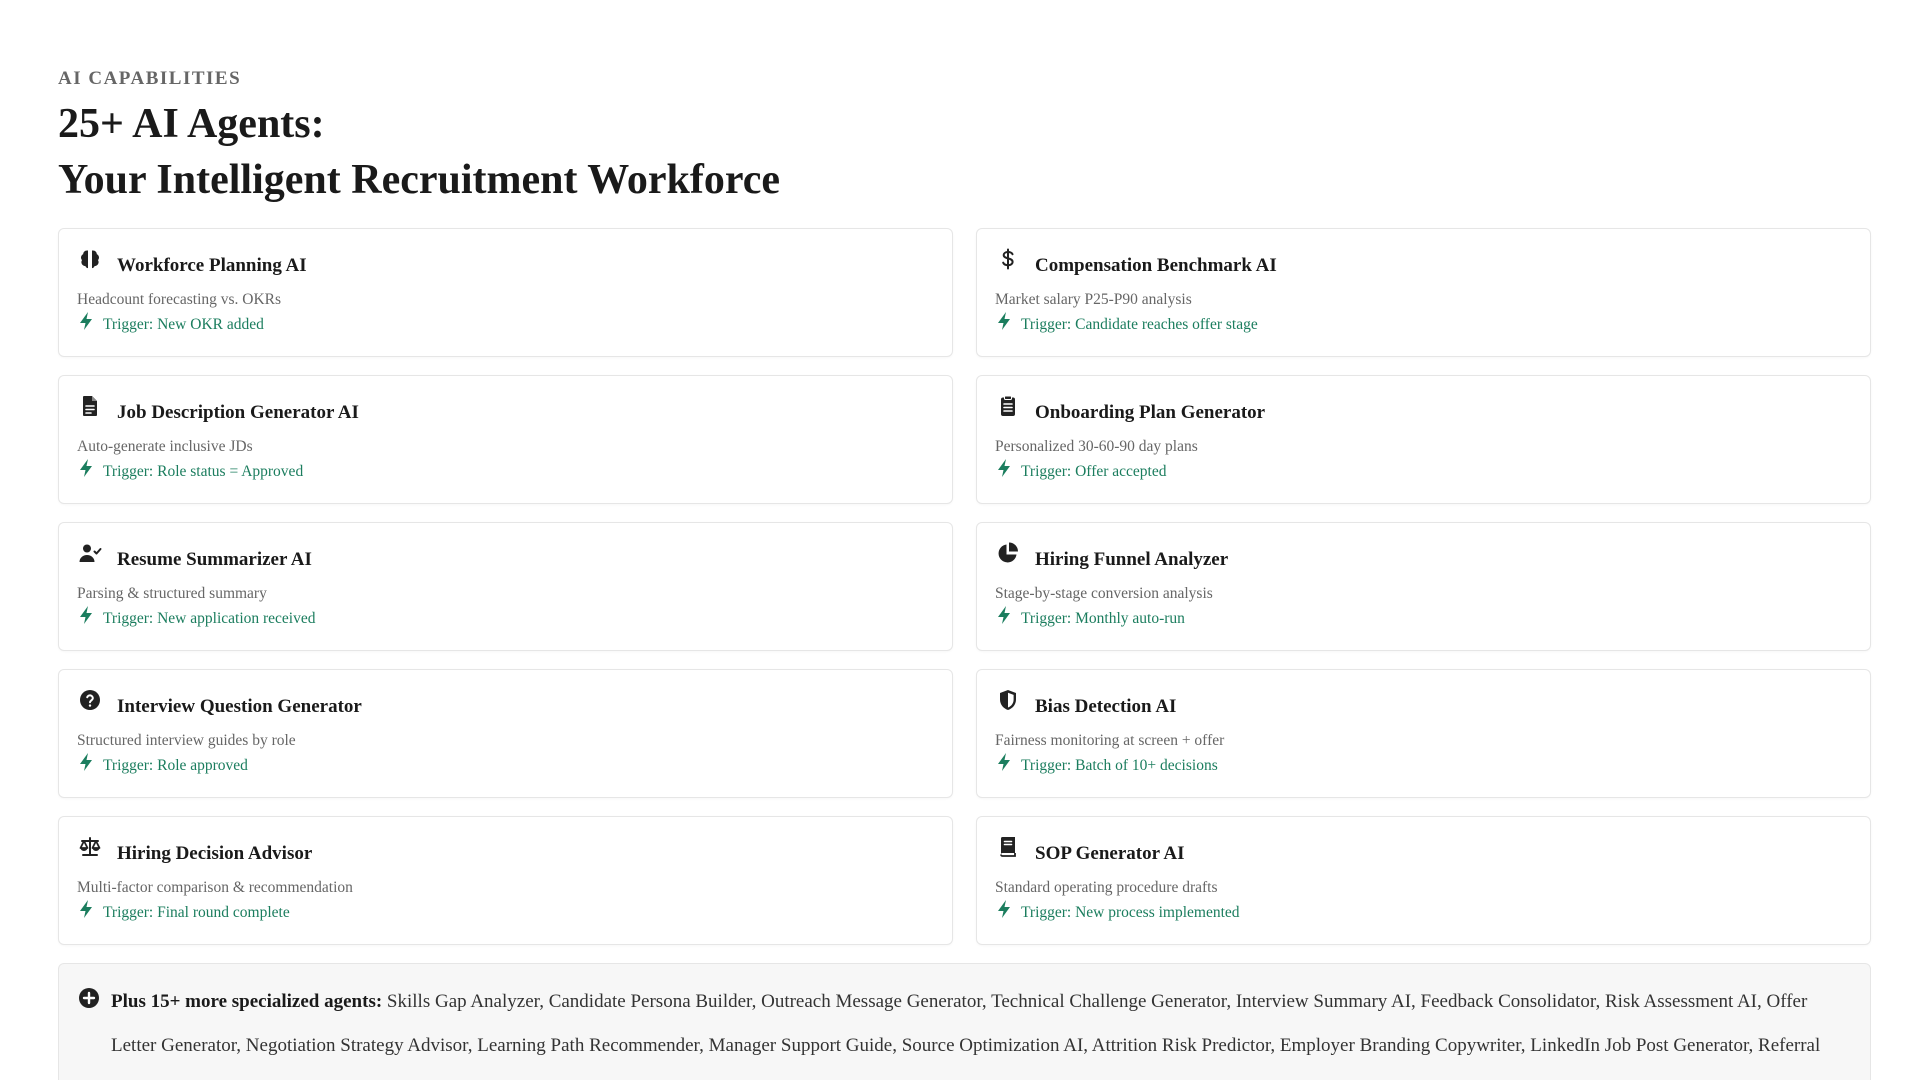 This screenshot has height=1080, width=1920. I want to click on agent-card-header: Hiring Funnel Analyzer, so click(1423, 556).